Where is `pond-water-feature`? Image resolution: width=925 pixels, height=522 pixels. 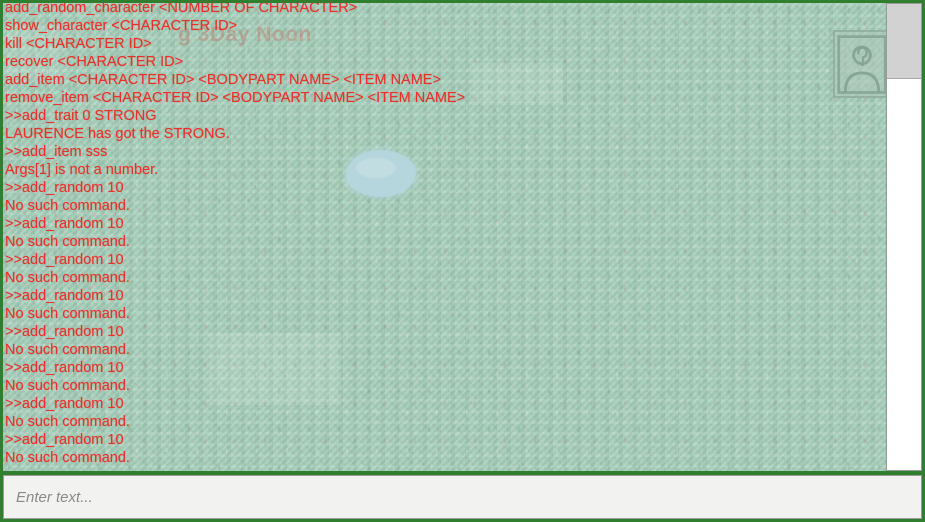
pond-water-feature is located at coordinates (381, 173).